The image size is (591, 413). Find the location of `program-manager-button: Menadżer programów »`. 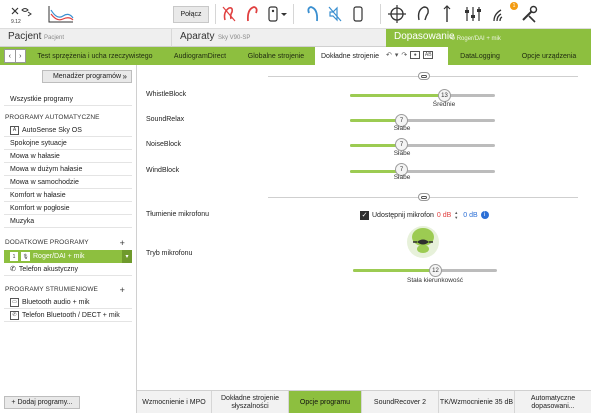

program-manager-button: Menadżer programów » is located at coordinates (87, 76).